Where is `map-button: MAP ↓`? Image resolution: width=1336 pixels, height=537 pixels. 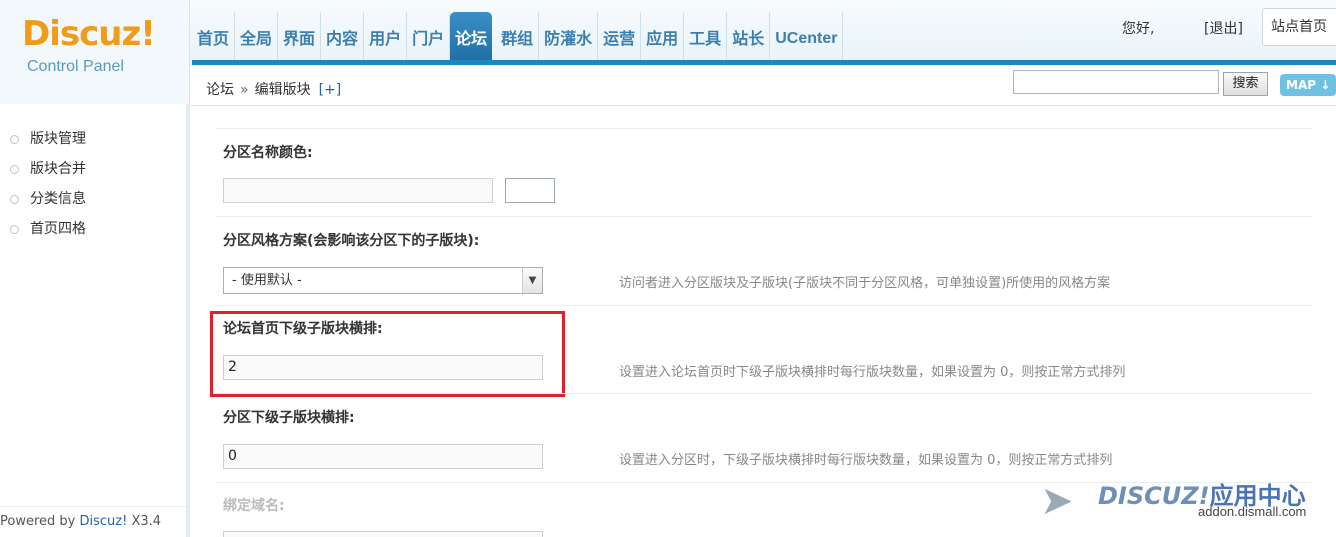 map-button: MAP ↓ is located at coordinates (1308, 85).